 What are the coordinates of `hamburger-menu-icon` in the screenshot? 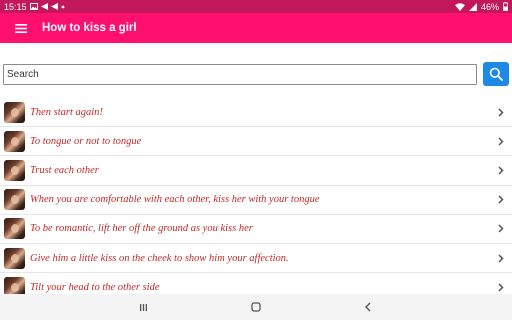 It's located at (21, 28).